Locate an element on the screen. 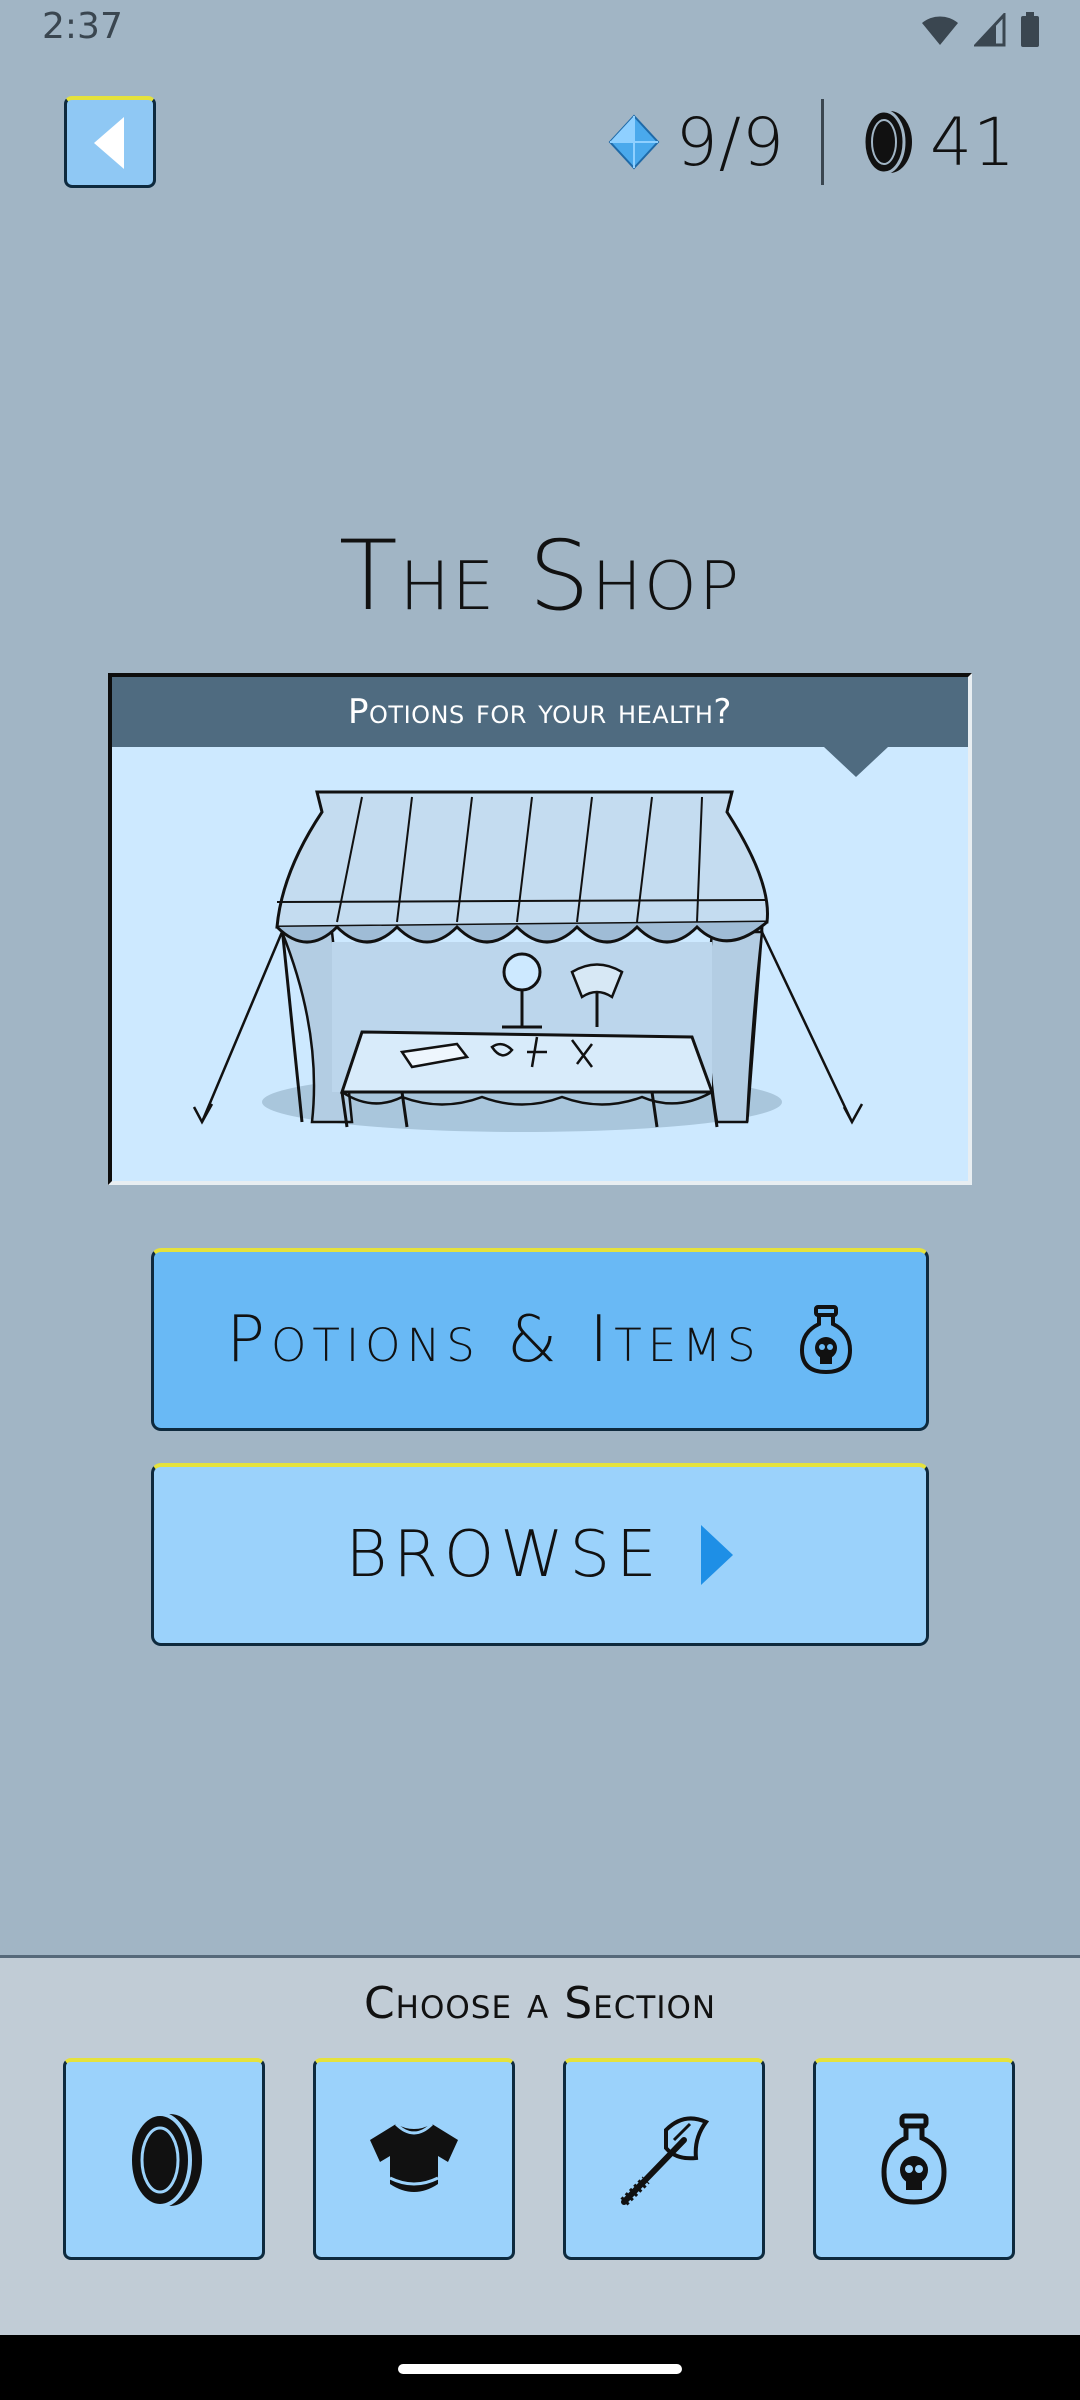 This screenshot has width=1080, height=2400. page-title: The Shop is located at coordinates (540, 576).